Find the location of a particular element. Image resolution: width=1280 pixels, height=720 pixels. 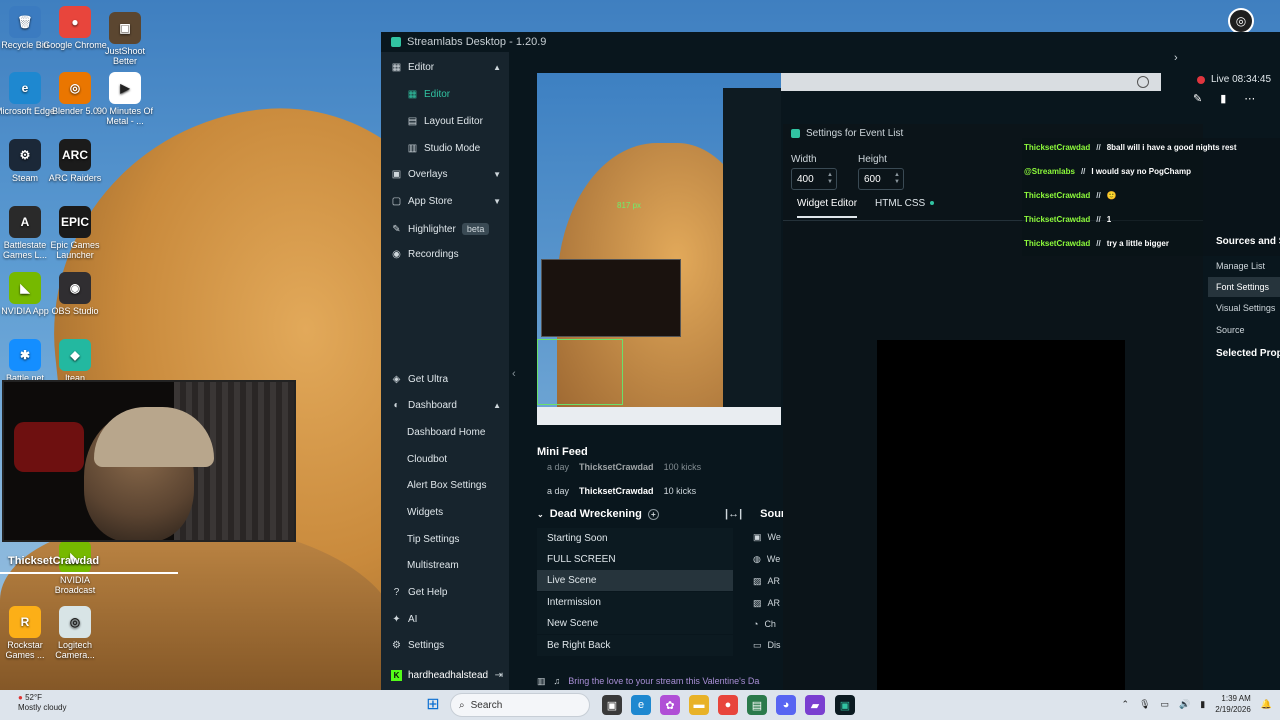

sidebar-item-dashboard-home: Dashboard Home is located at coordinates (458, 432).